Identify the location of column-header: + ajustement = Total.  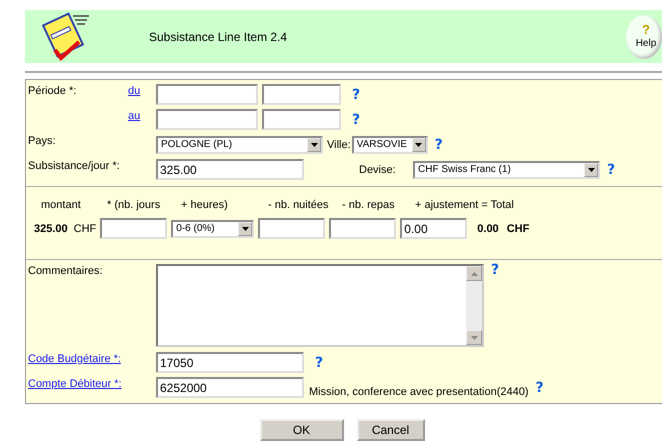
(464, 205).